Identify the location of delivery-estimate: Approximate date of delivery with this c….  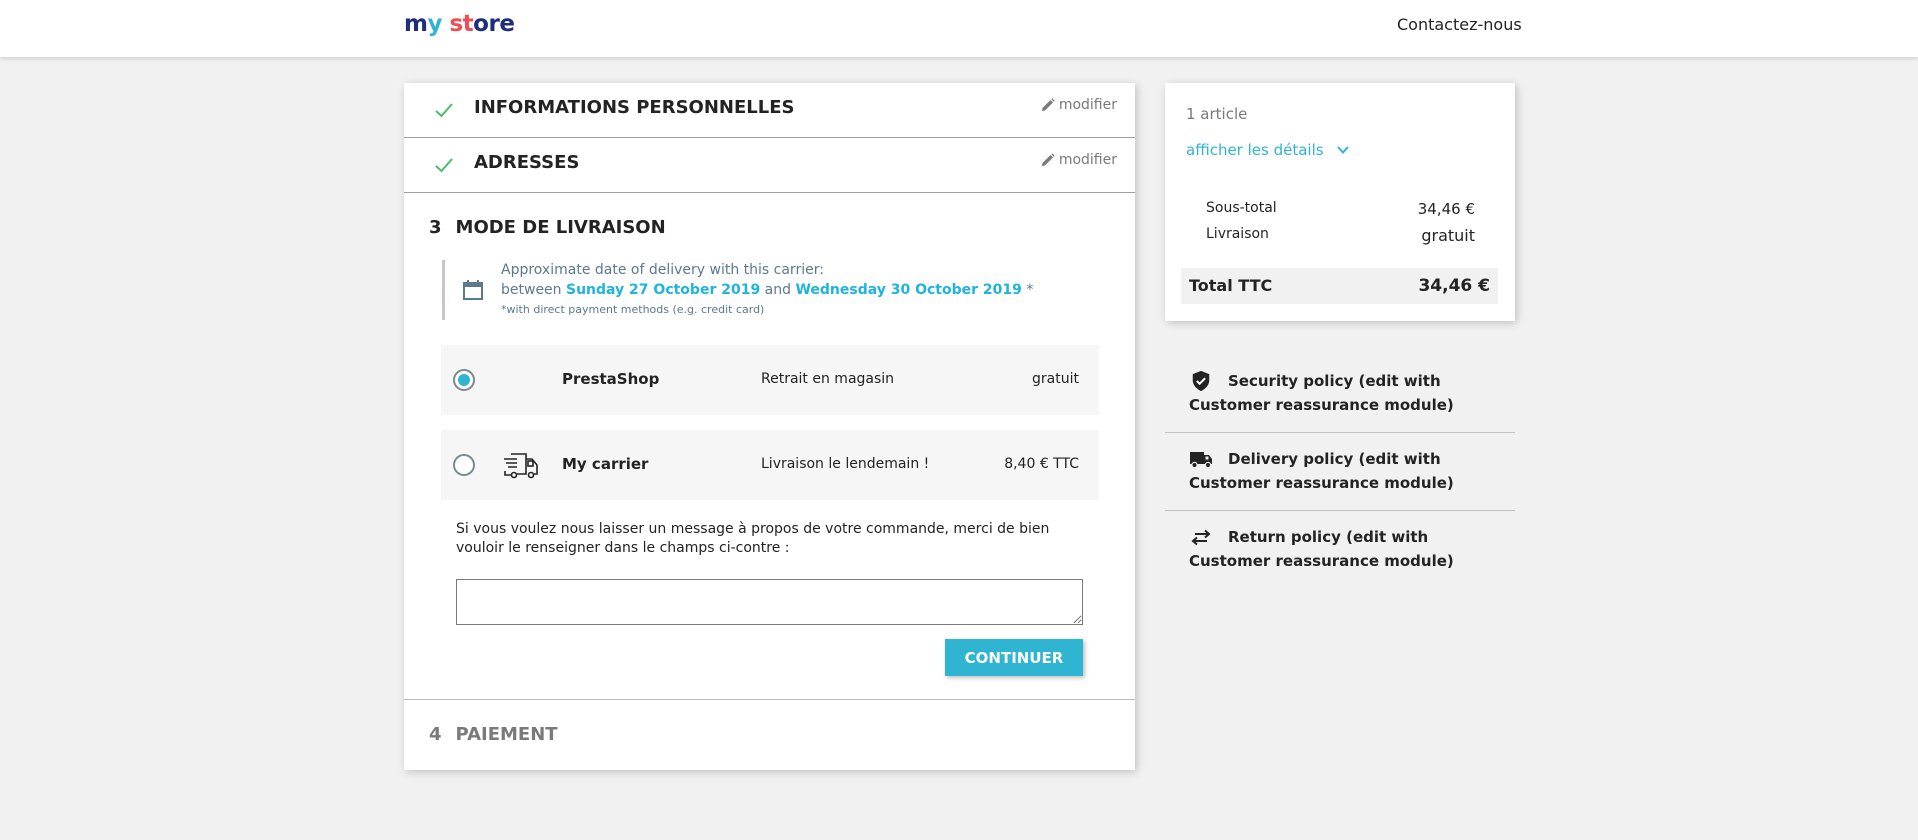
(737, 290).